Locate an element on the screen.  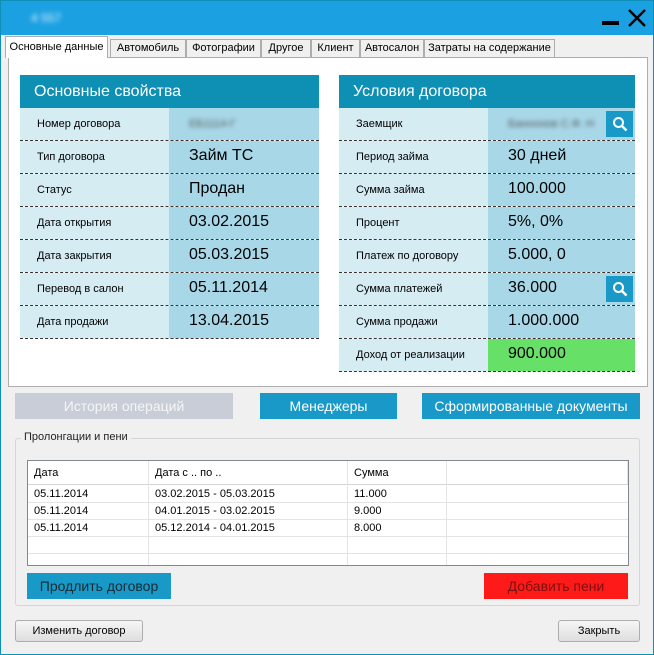
minimize-button is located at coordinates (610, 18).